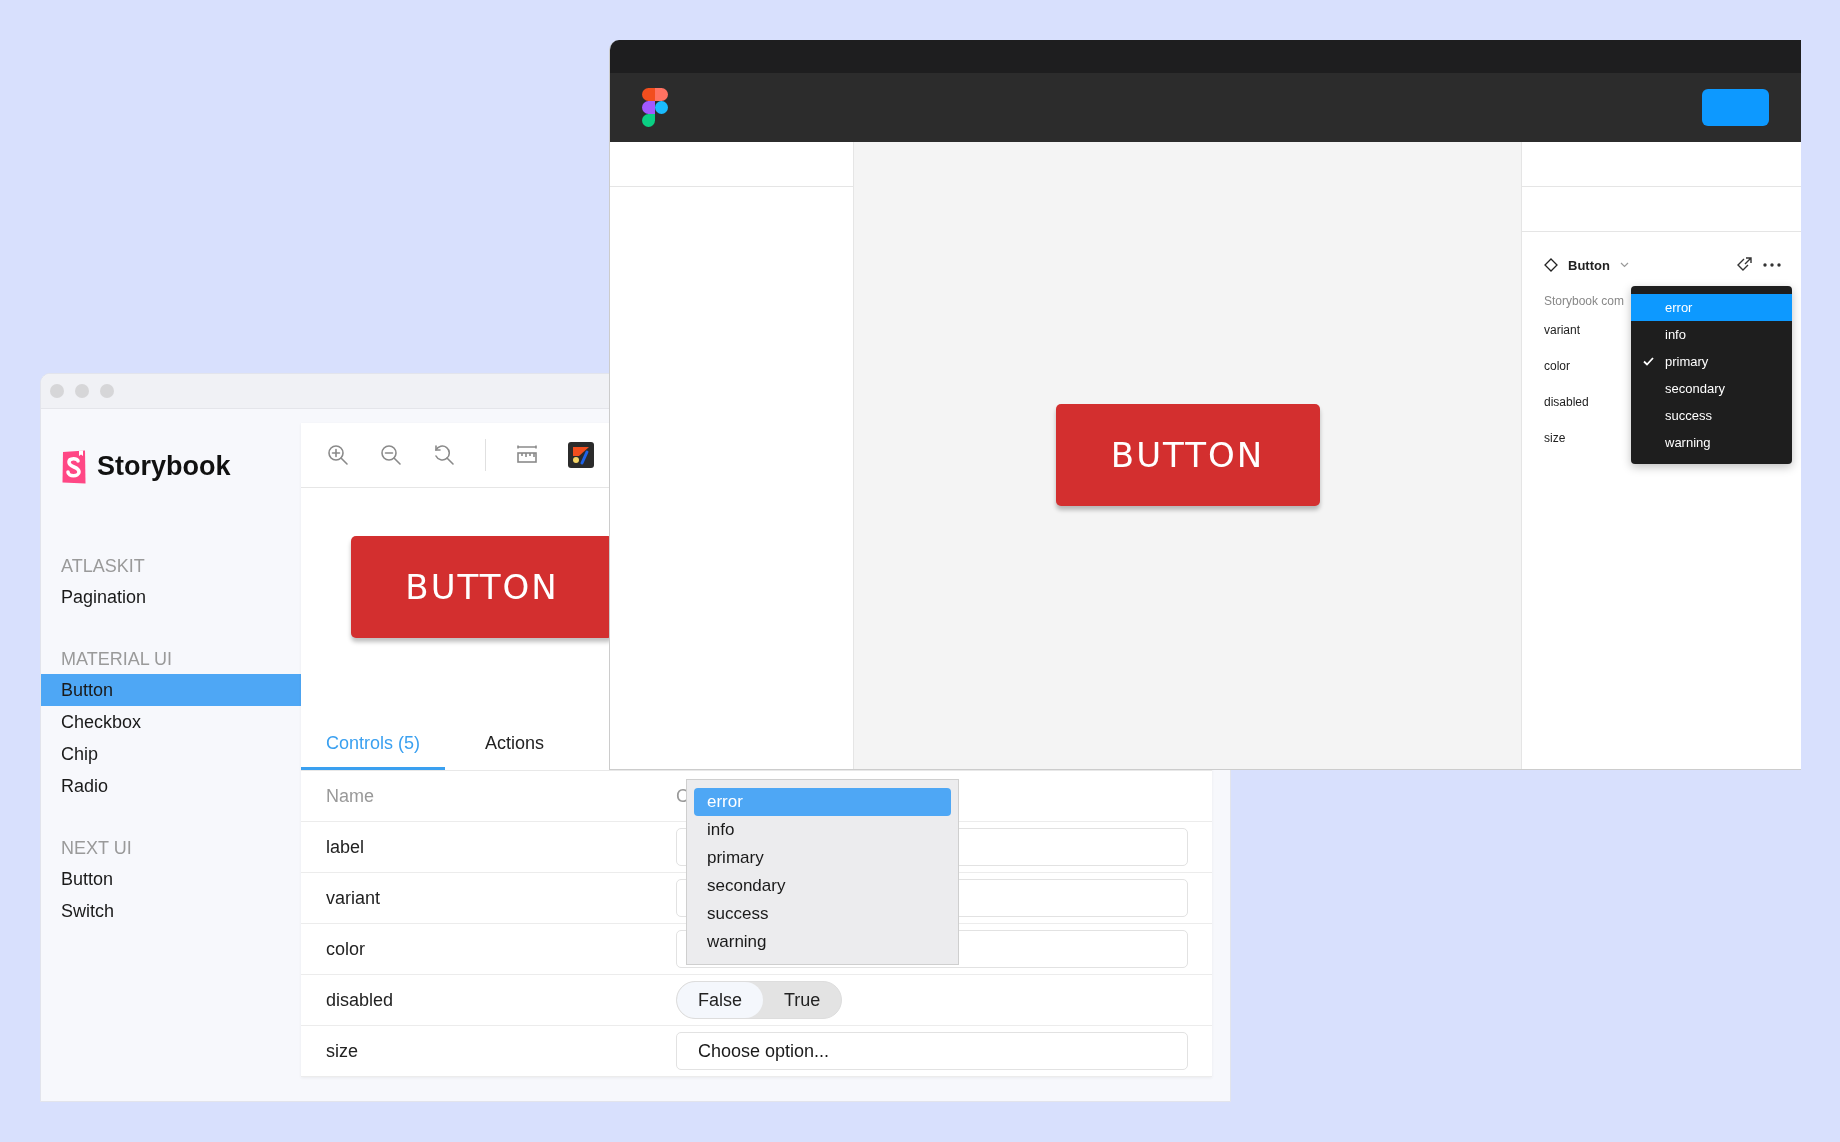 The width and height of the screenshot is (1840, 1142). Describe the element at coordinates (1589, 265) in the screenshot. I see `component-title: Button` at that location.